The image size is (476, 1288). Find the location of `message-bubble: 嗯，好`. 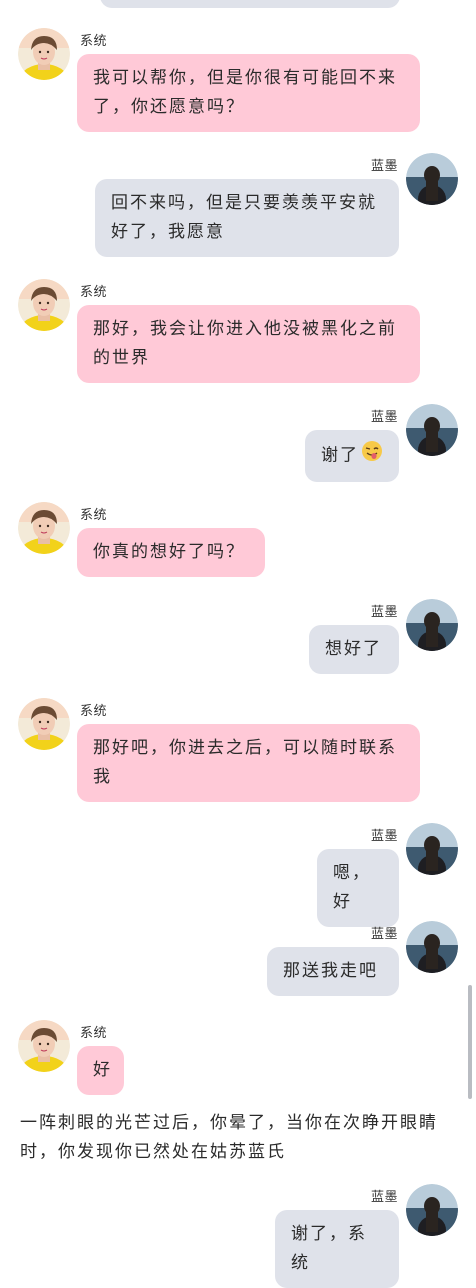

message-bubble: 嗯，好 is located at coordinates (358, 888).